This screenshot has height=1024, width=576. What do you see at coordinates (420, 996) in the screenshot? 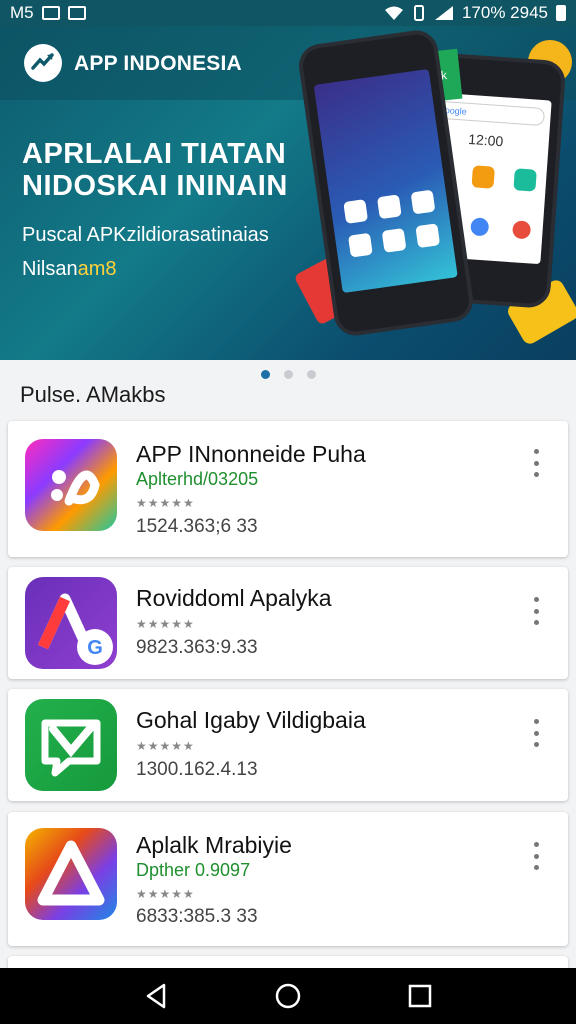
I see `recents-icon` at bounding box center [420, 996].